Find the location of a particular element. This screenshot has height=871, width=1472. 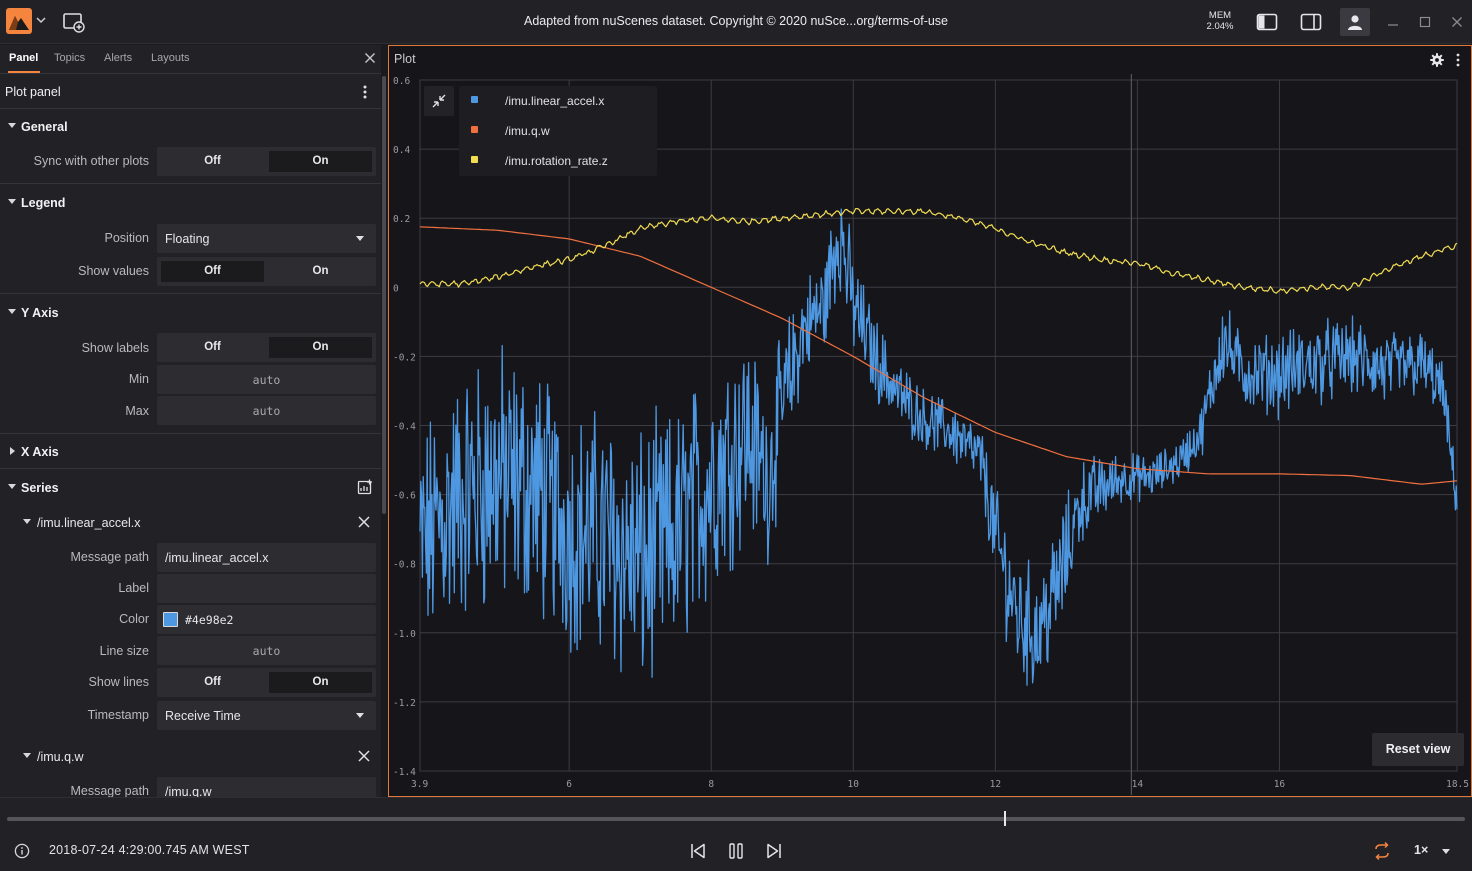

memory-indicator: MEM 2.04% is located at coordinates (1220, 21).